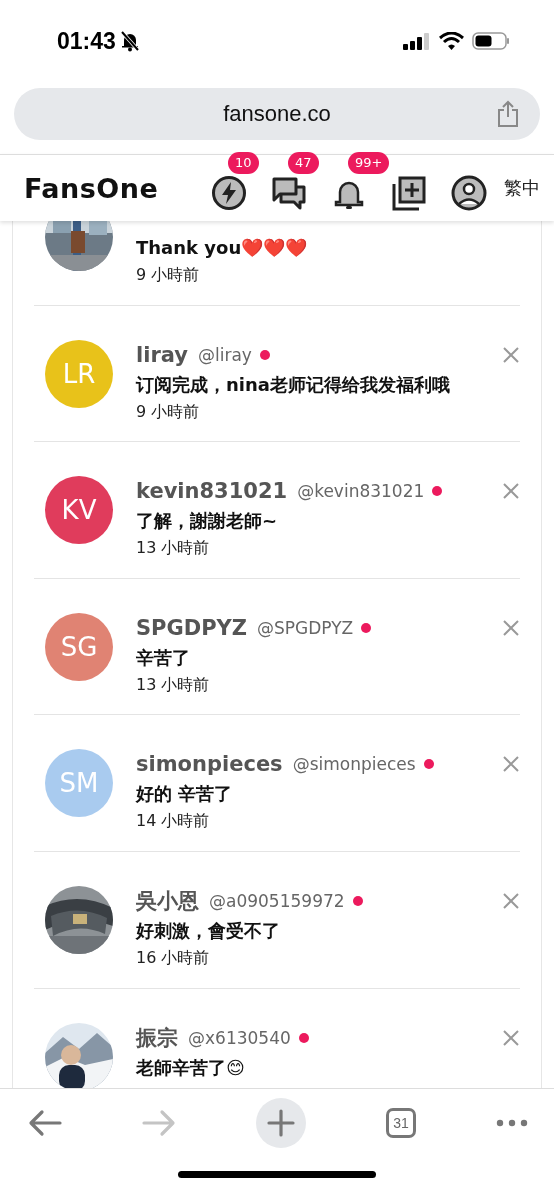  Describe the element at coordinates (491, 41) in the screenshot. I see `battery-icon` at that location.